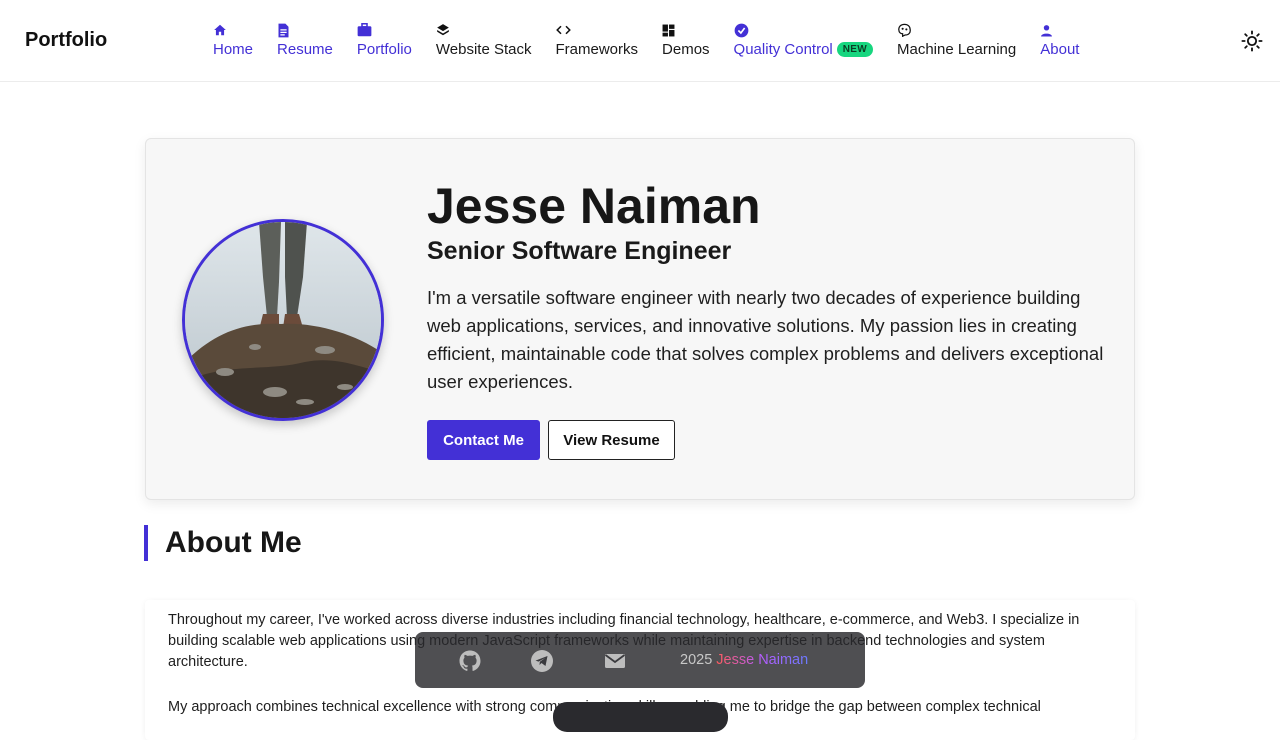 This screenshot has height=740, width=1280. Describe the element at coordinates (305, 40) in the screenshot. I see `nav-item-resume: Resume` at that location.